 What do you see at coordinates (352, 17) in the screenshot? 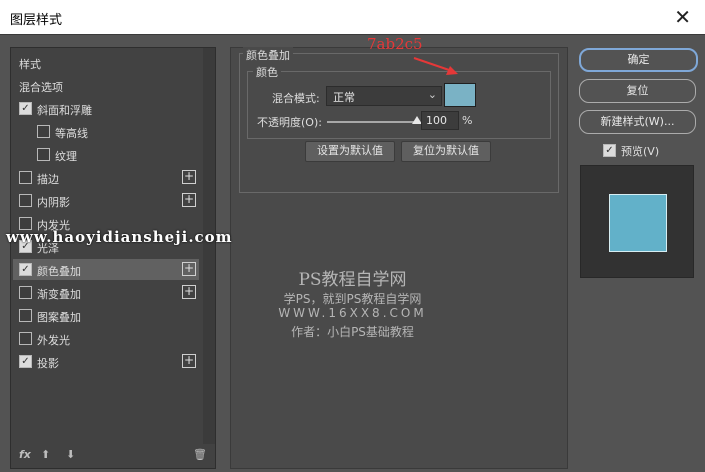
I see `title-bar: 图层样式 ✕` at bounding box center [352, 17].